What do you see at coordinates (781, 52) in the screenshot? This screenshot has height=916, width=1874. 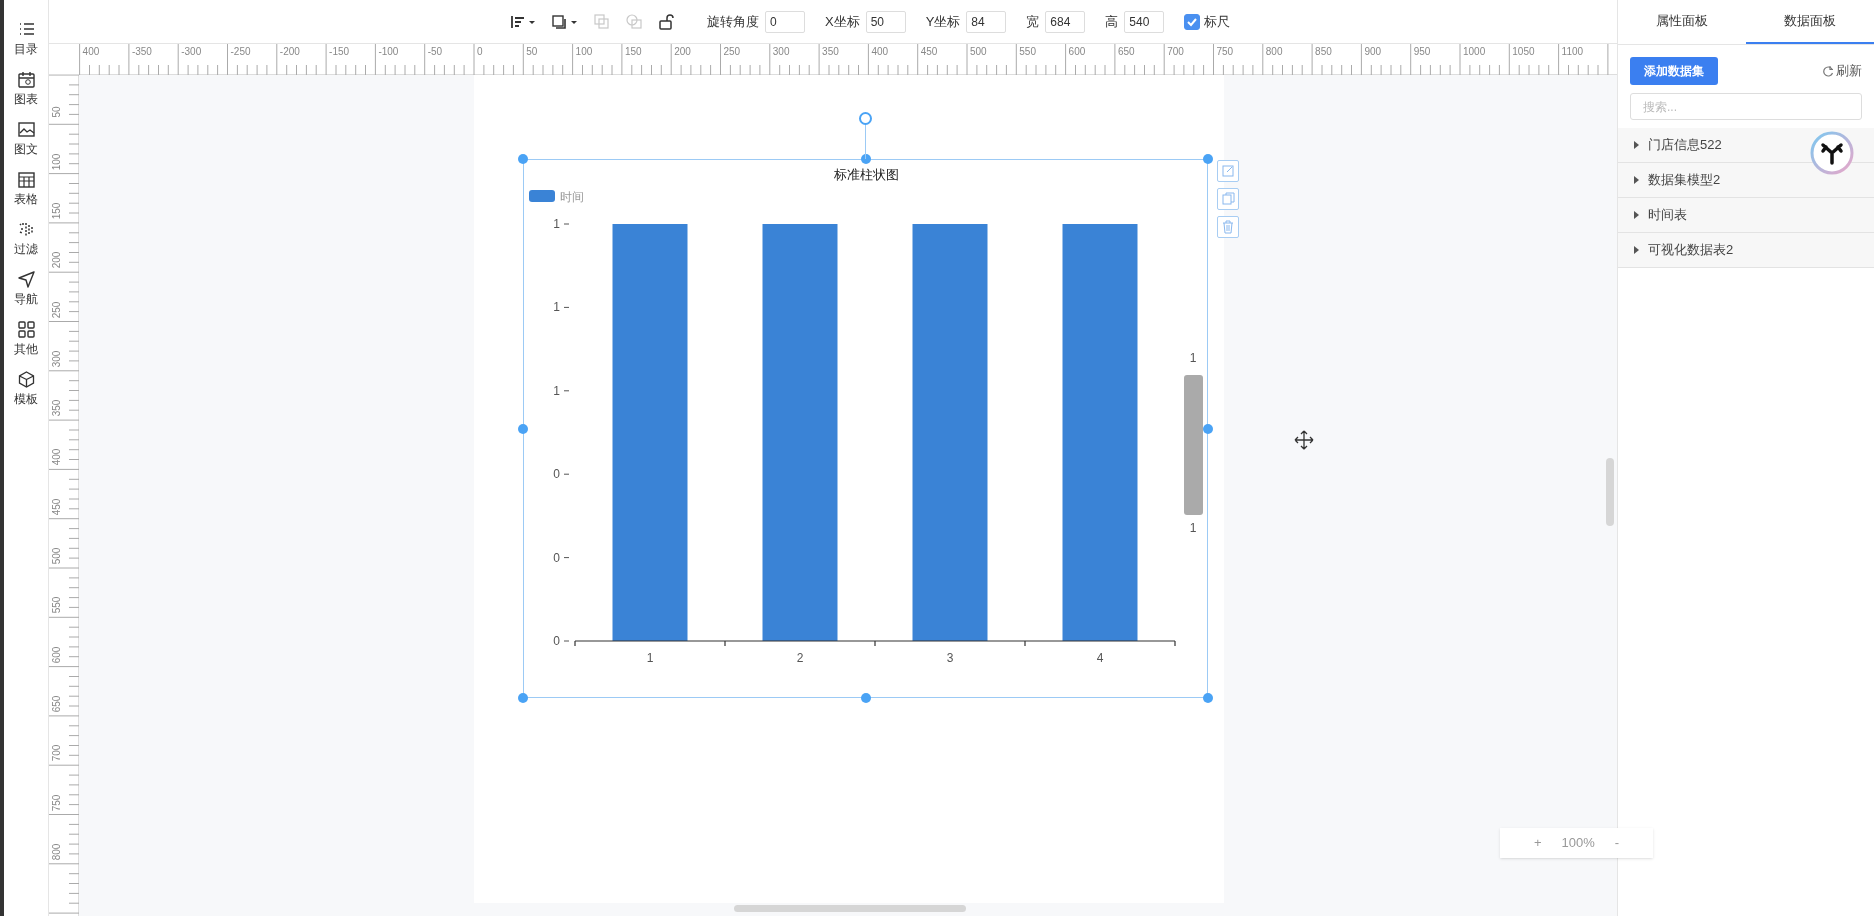 I see `ruler-label: 300` at bounding box center [781, 52].